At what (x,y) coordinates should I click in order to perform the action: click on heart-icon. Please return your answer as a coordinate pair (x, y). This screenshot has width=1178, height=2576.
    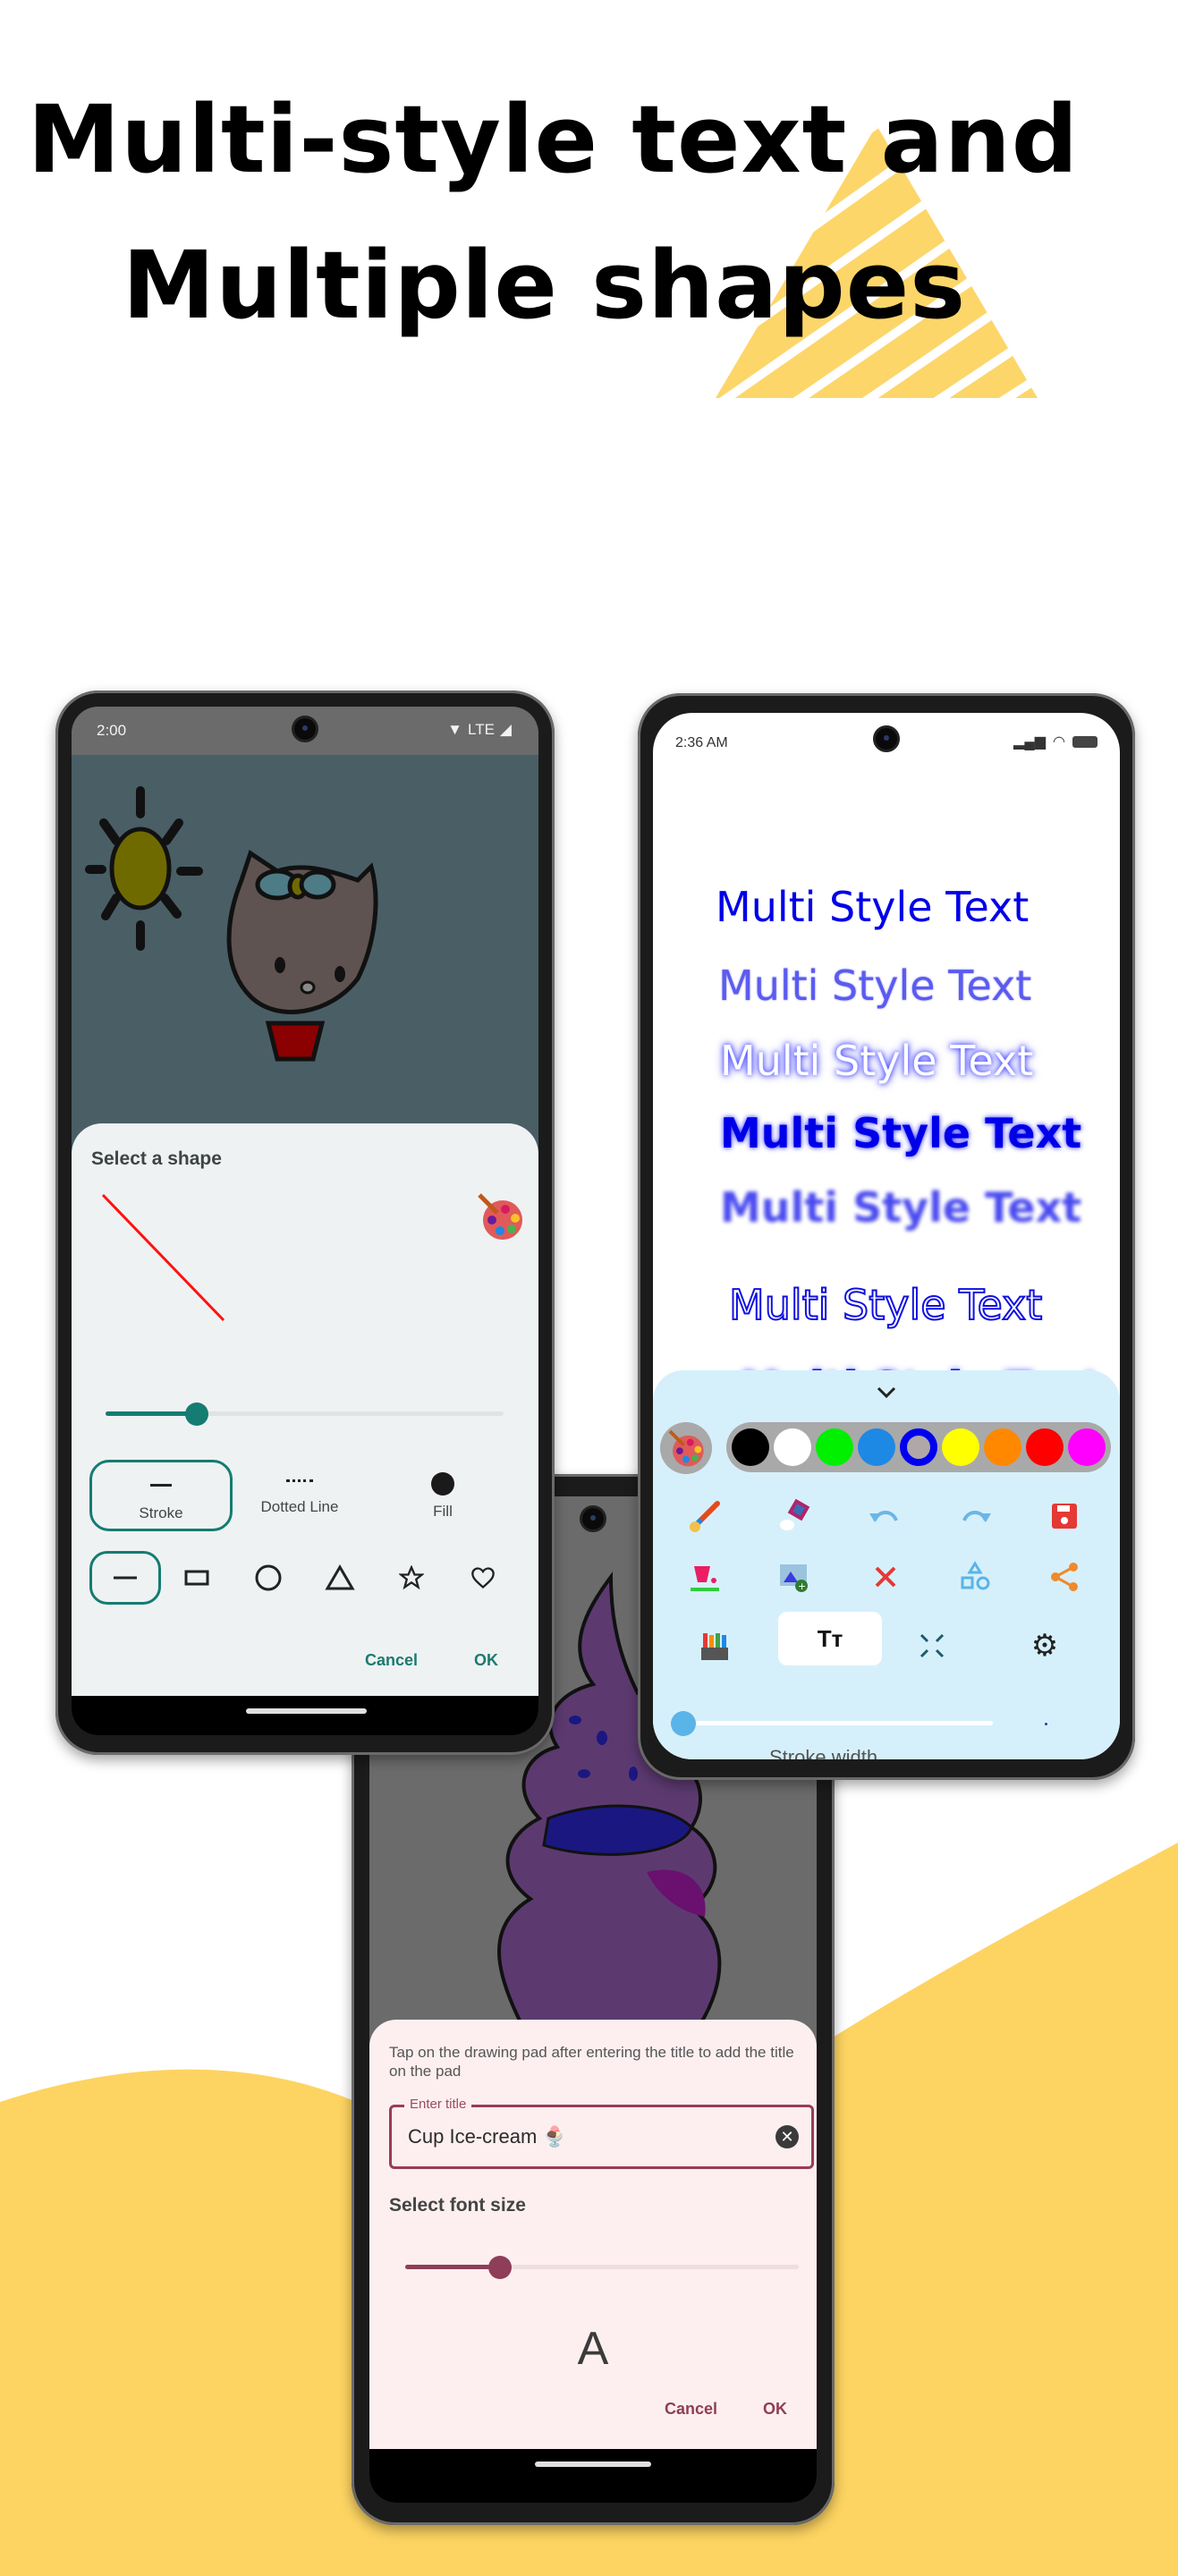
    Looking at the image, I should click on (483, 1578).